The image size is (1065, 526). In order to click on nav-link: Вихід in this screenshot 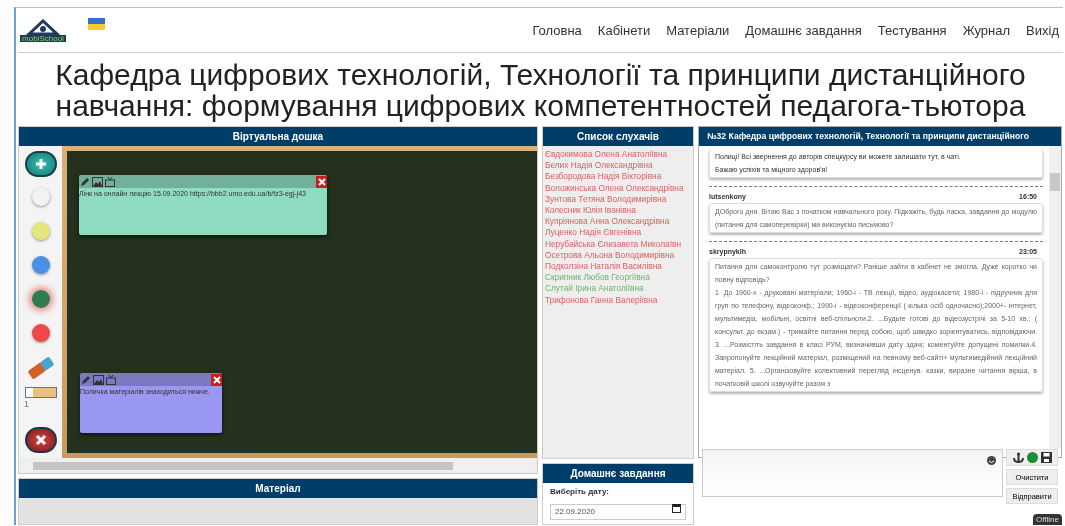, I will do `click(1042, 30)`.